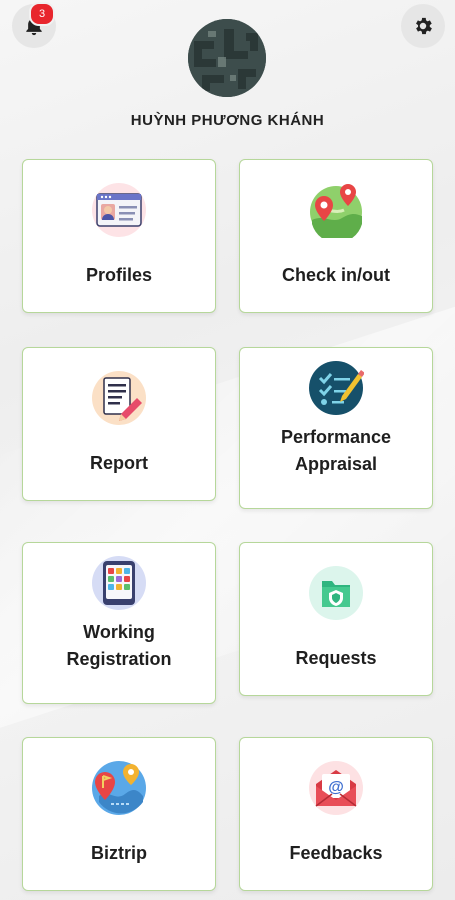  I want to click on mail-at-icon: @, so click(336, 788).